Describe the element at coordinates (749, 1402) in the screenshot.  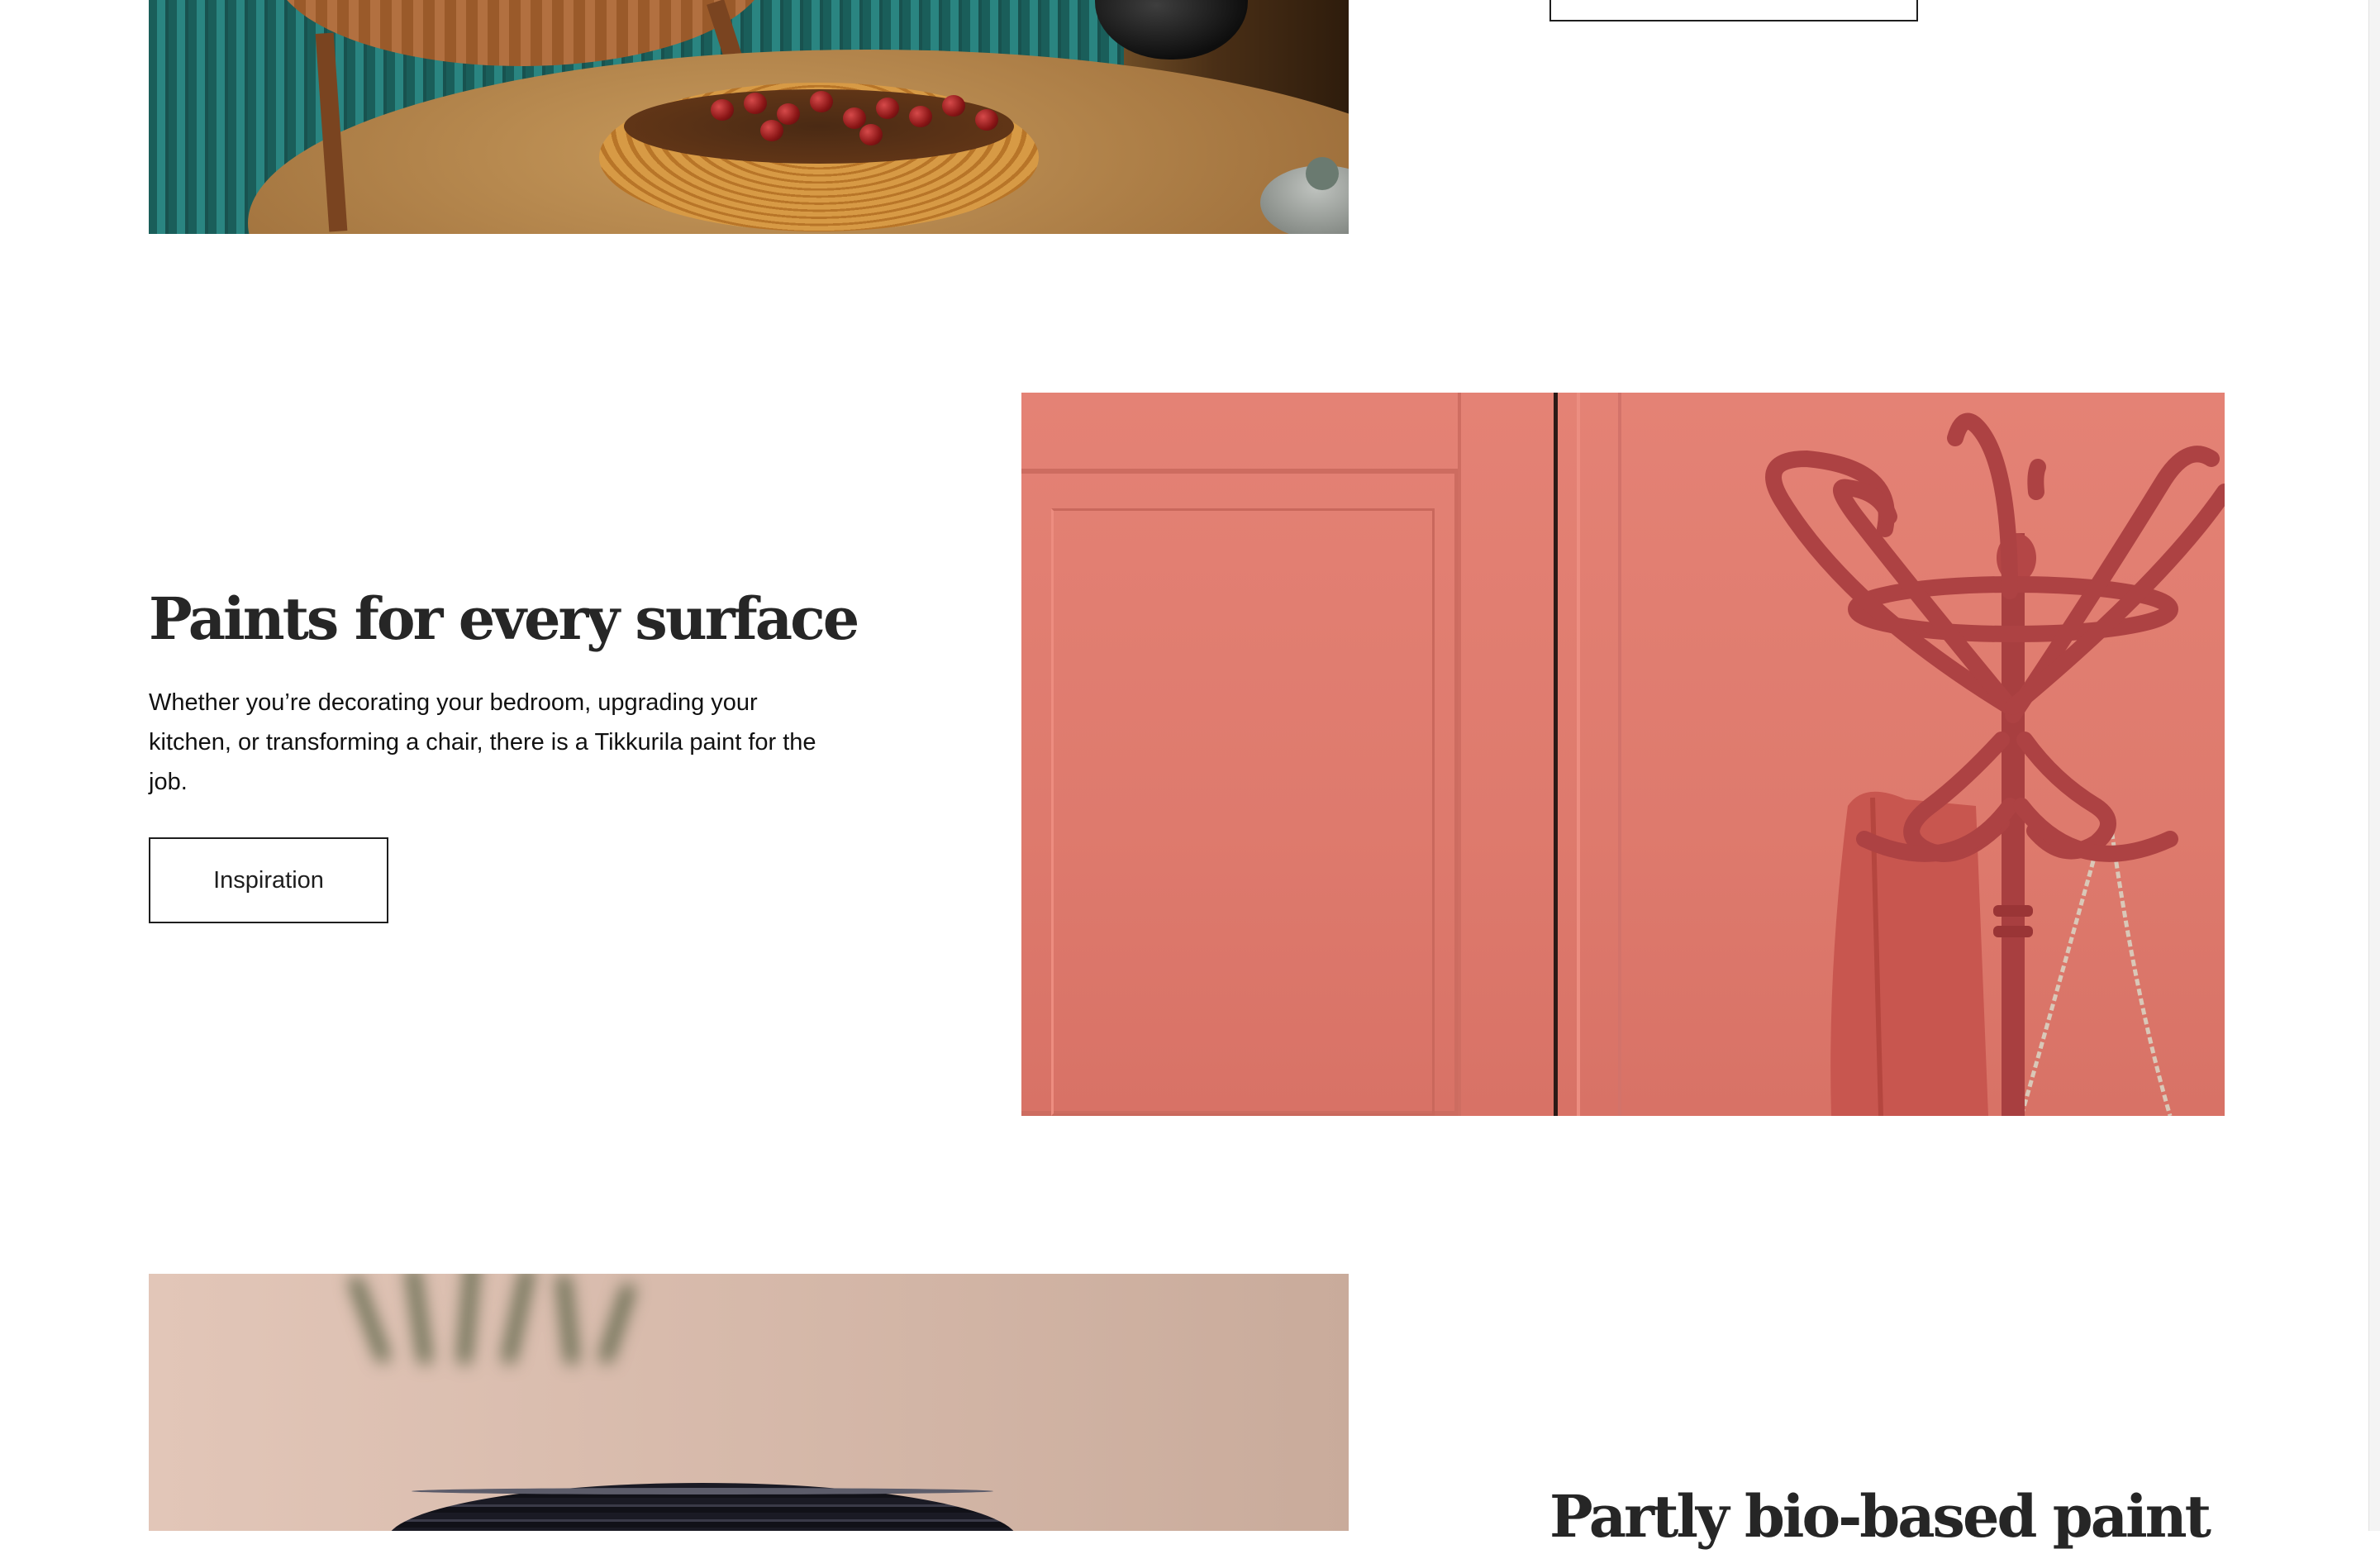
I see `black-vase-image` at that location.